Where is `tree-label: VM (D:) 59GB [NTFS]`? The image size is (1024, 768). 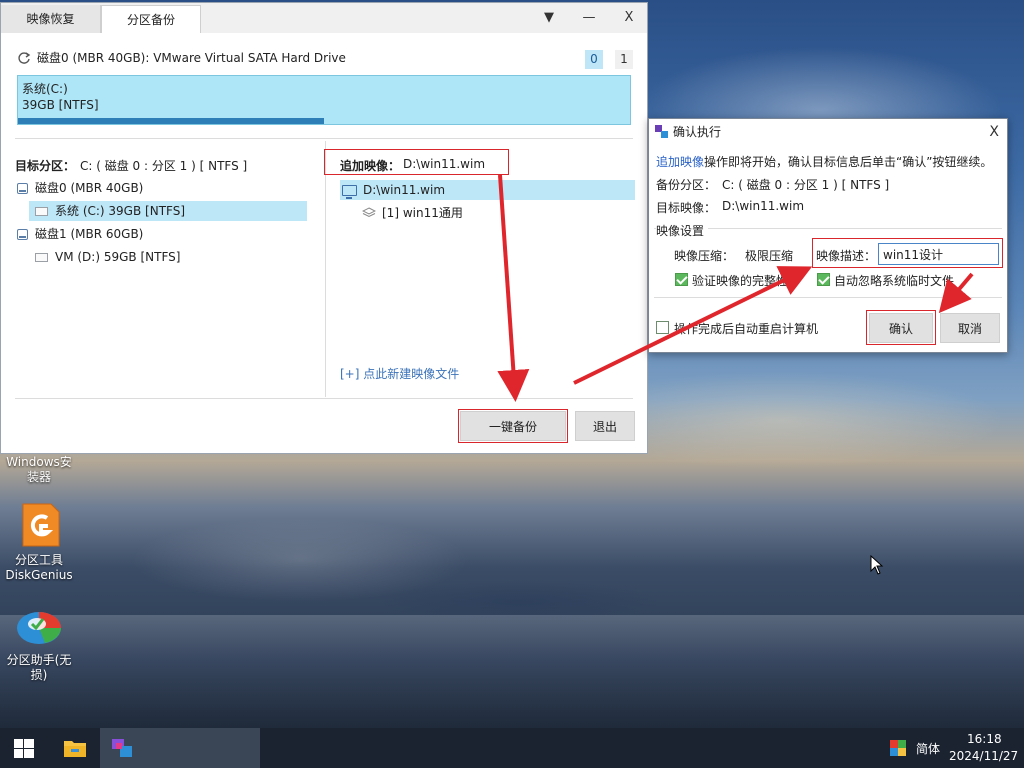 tree-label: VM (D:) 59GB [NTFS] is located at coordinates (118, 257).